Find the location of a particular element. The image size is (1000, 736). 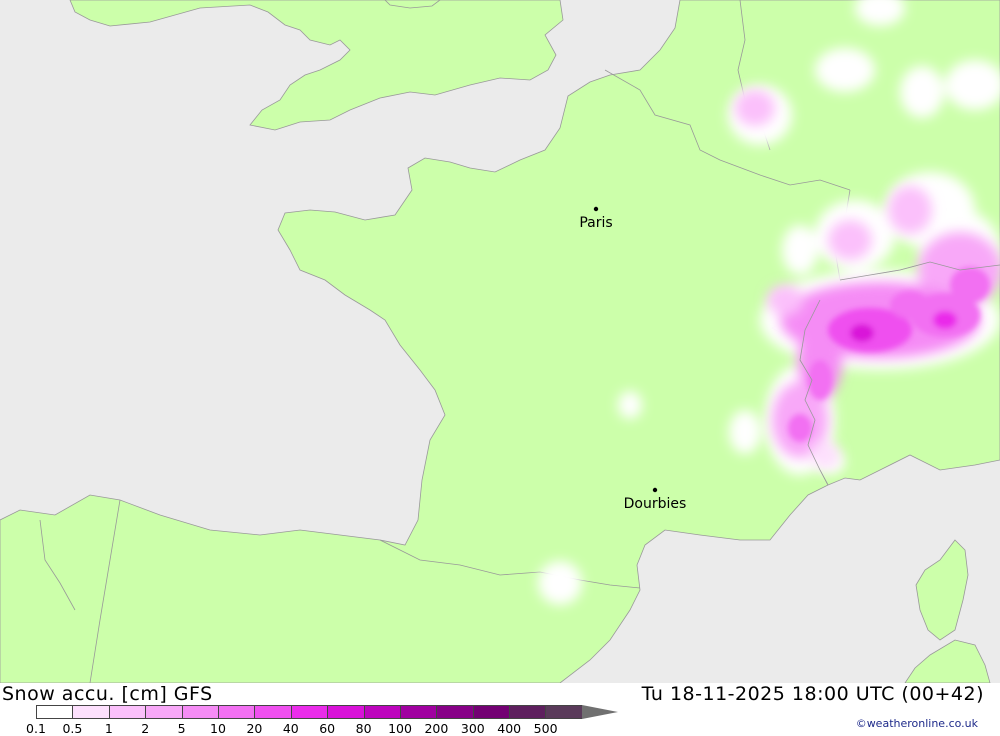

legend-tick-label: 0.1 is located at coordinates (36, 728).